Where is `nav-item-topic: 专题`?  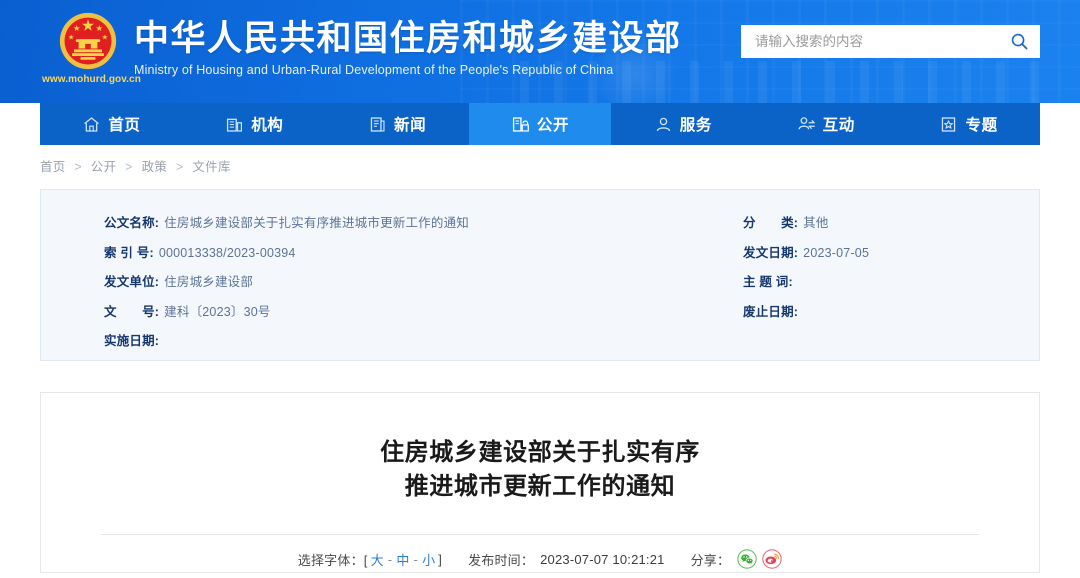
nav-item-topic: 专题 is located at coordinates (968, 124).